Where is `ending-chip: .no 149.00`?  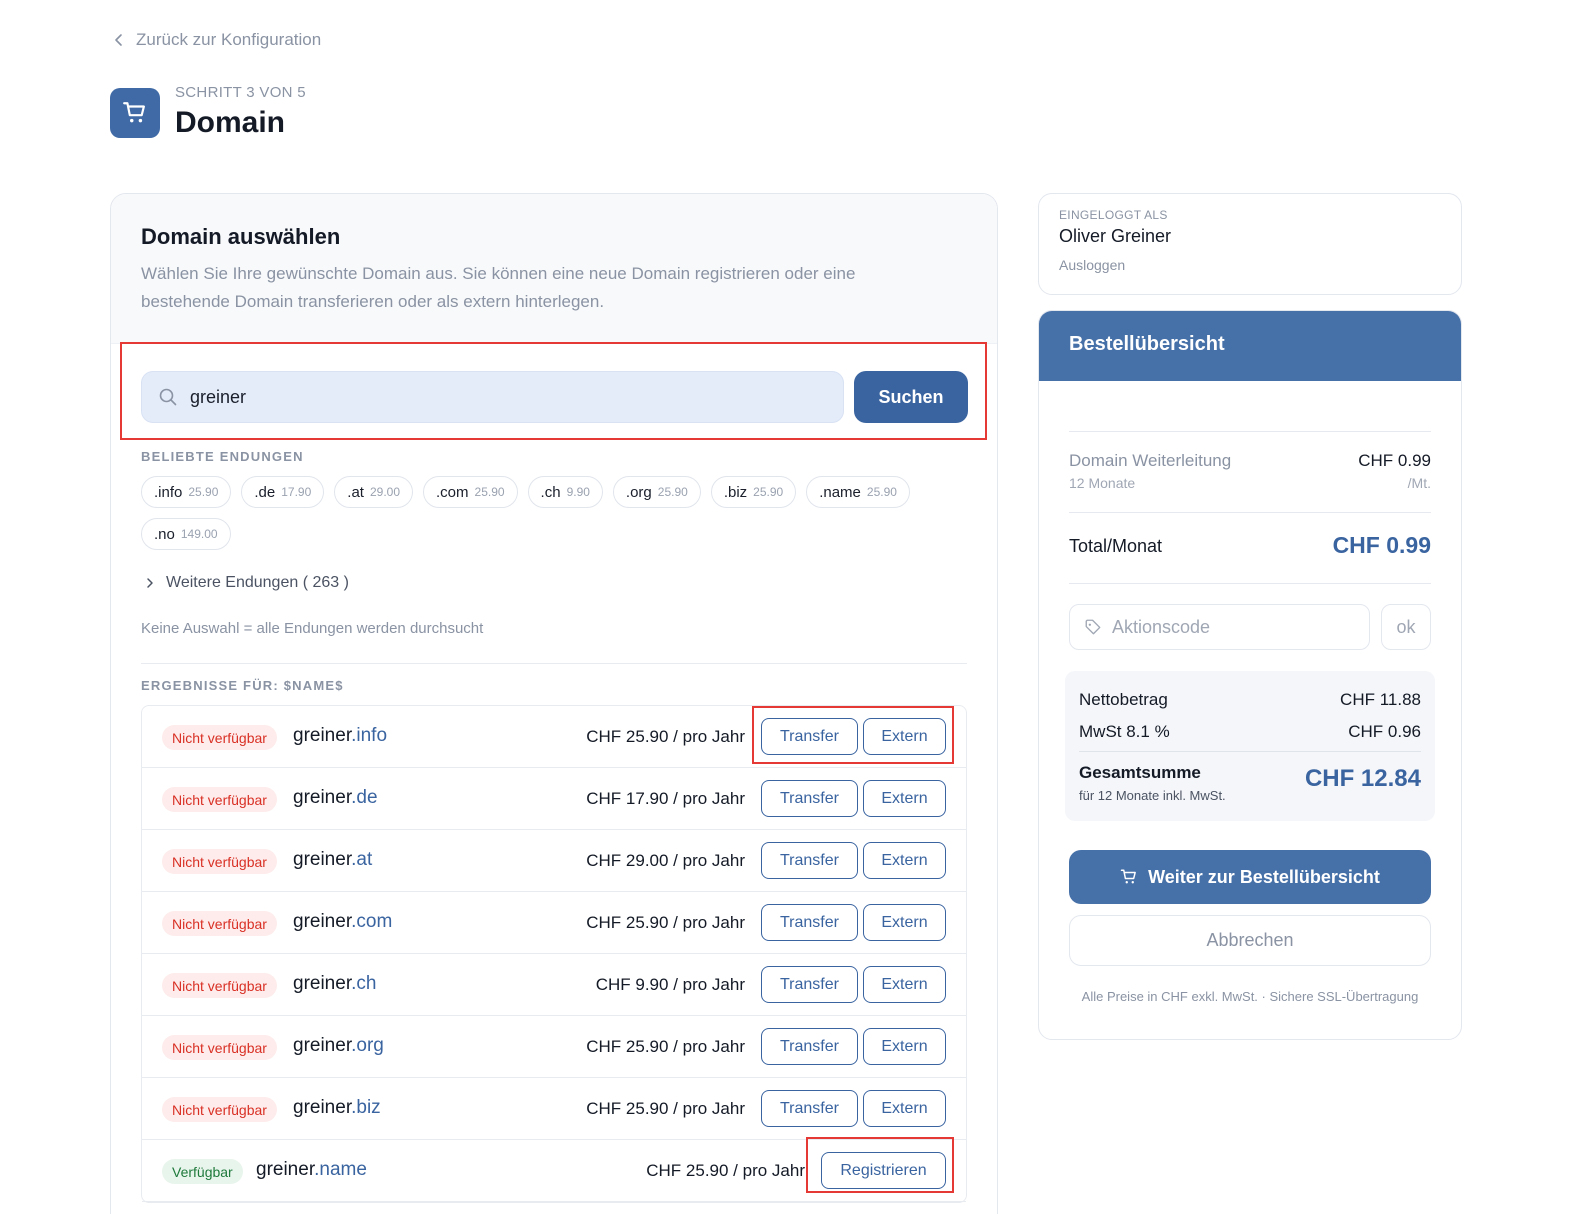 ending-chip: .no 149.00 is located at coordinates (186, 534).